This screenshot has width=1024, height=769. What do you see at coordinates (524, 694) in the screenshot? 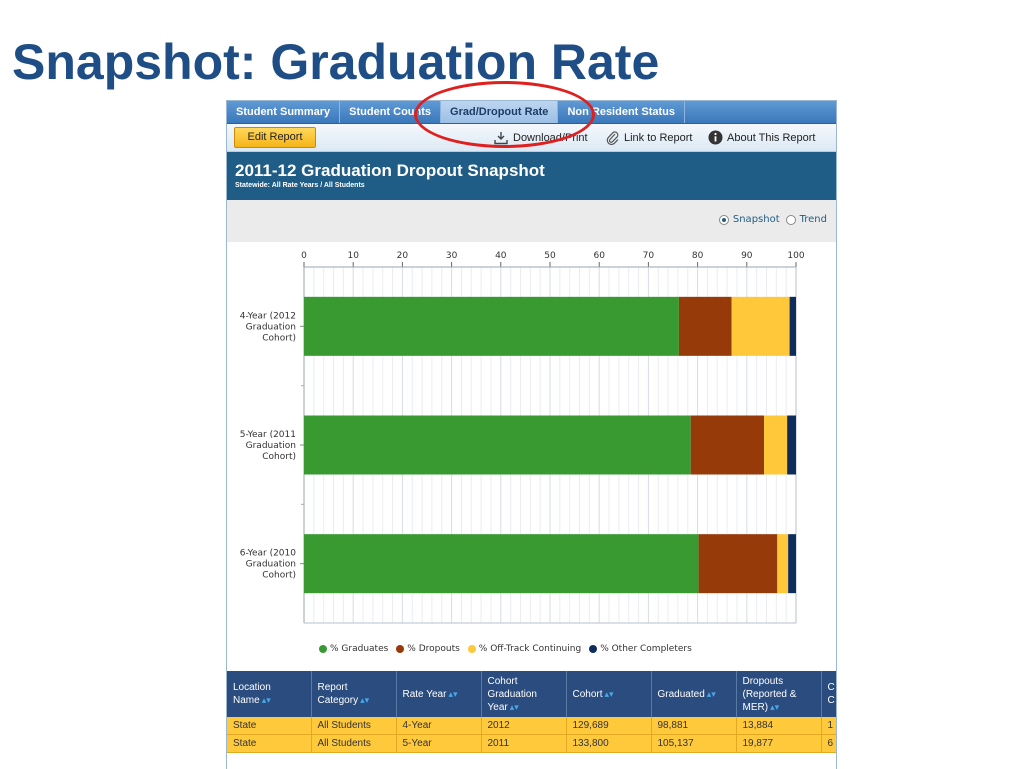
I see `column-cohort-graduation-year: Cohort Graduation Year ▴▾` at bounding box center [524, 694].